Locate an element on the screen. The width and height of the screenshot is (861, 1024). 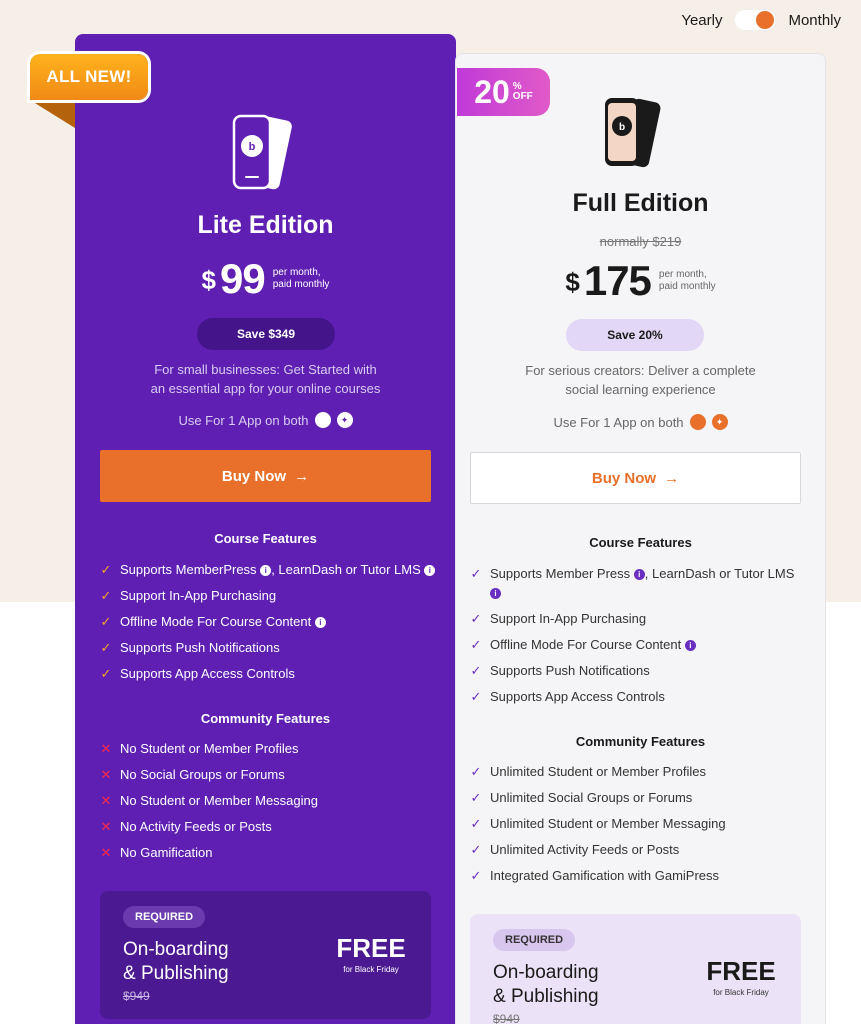
all-new-ribbon: ALL NEW! is located at coordinates (89, 77).